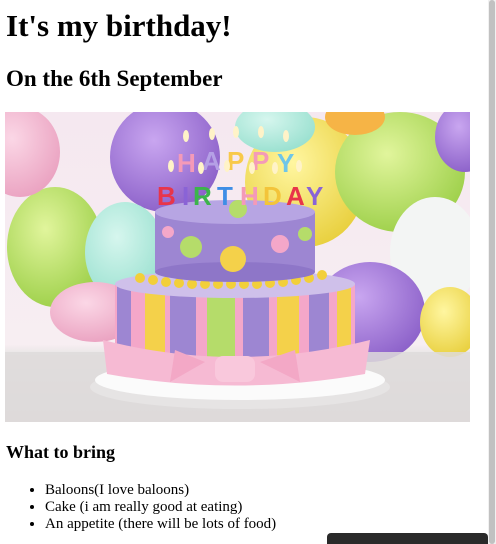 This screenshot has height=544, width=496. I want to click on svg-text: B, so click(166, 196).